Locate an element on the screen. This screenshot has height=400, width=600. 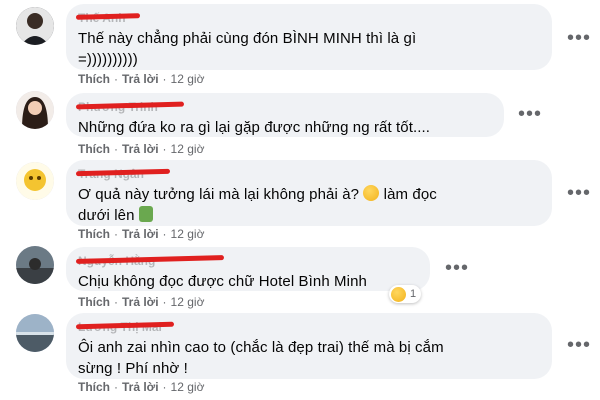
comment-author: Phương Trinh is located at coordinates (283, 107).